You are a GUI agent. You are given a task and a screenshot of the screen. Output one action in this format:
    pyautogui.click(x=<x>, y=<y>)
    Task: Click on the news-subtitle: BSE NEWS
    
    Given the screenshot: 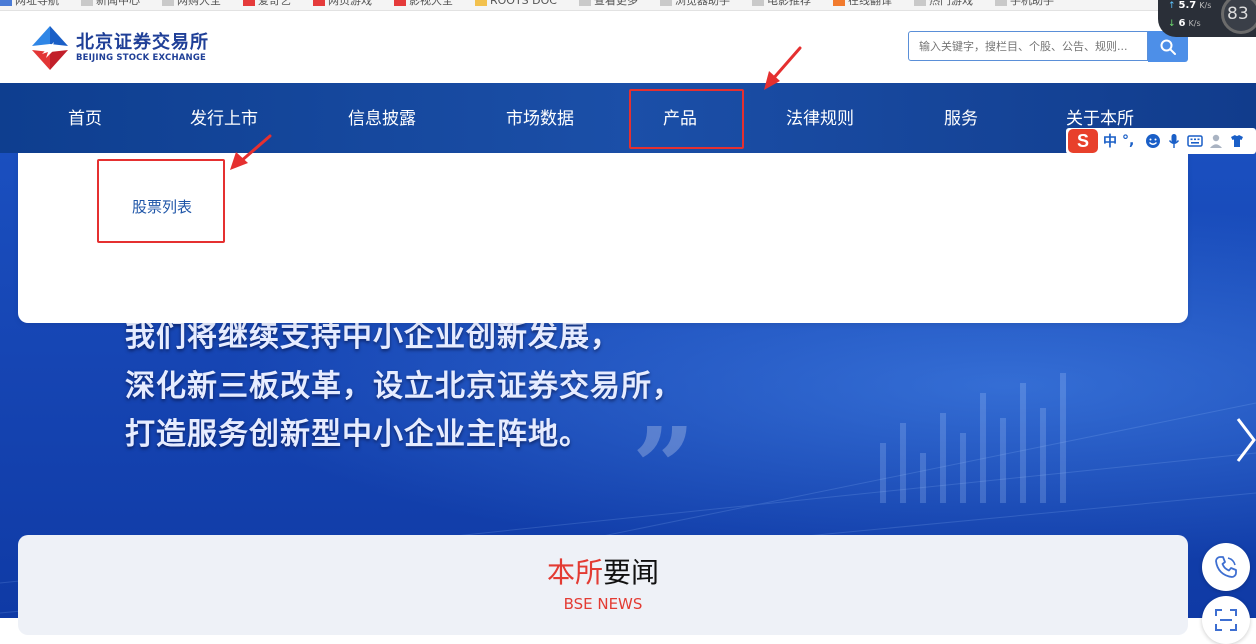 What is the action you would take?
    pyautogui.click(x=603, y=604)
    